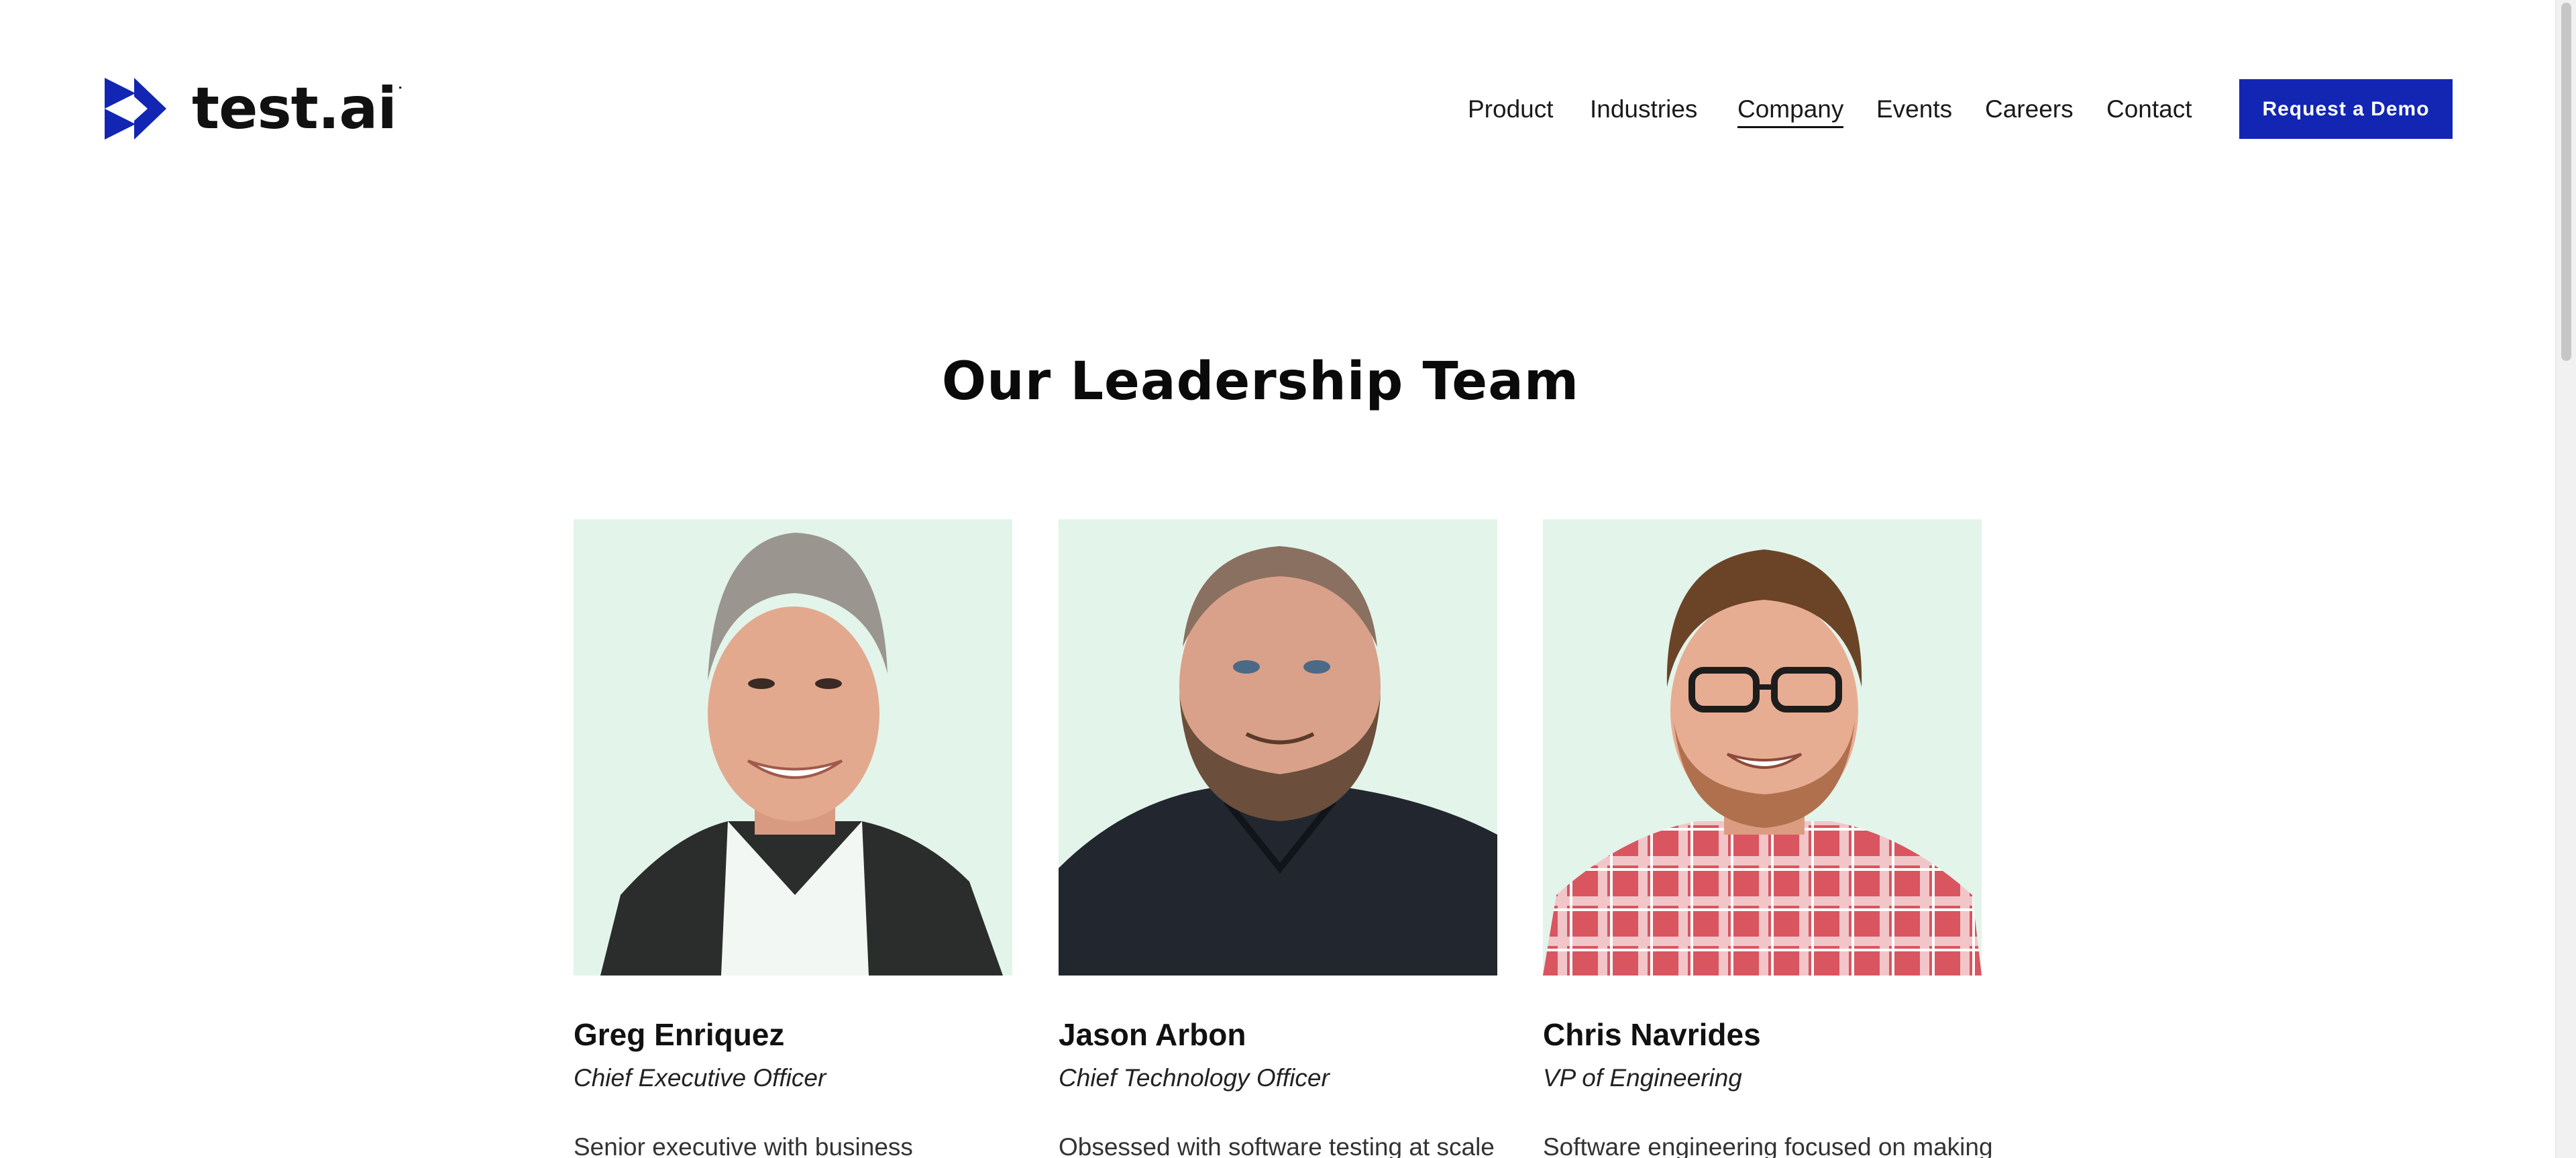  I want to click on member-name: Jason Arbon, so click(1152, 1034).